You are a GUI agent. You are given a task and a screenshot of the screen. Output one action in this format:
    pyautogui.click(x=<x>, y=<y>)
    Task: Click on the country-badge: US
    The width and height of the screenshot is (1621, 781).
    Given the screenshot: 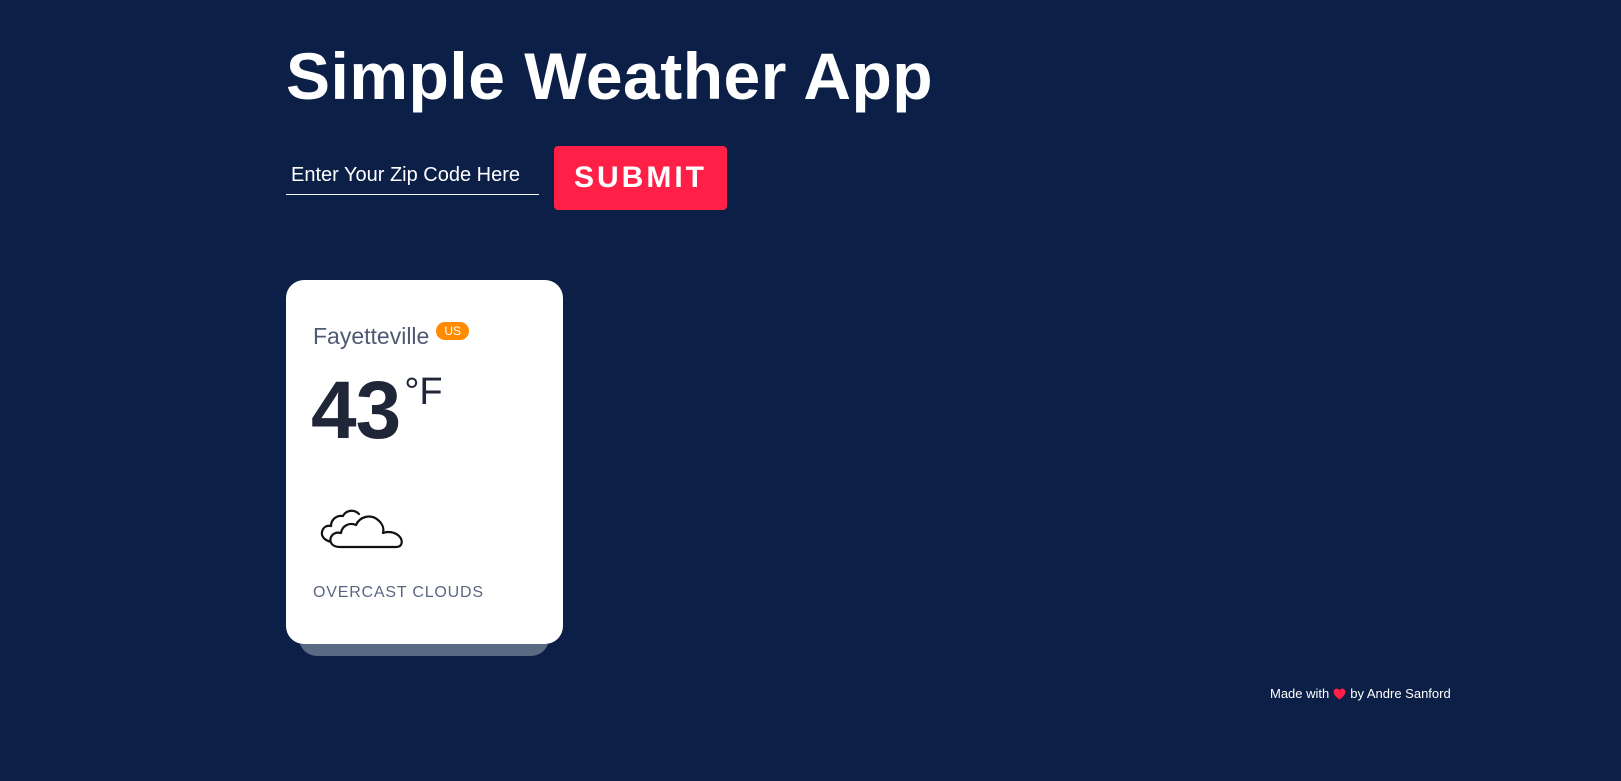 What is the action you would take?
    pyautogui.click(x=452, y=331)
    